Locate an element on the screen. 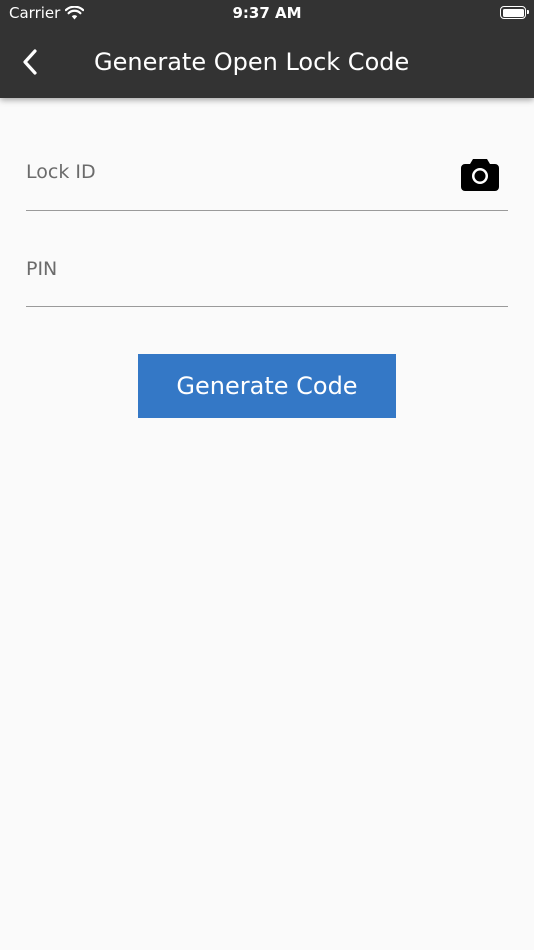  camera-icon is located at coordinates (480, 175).